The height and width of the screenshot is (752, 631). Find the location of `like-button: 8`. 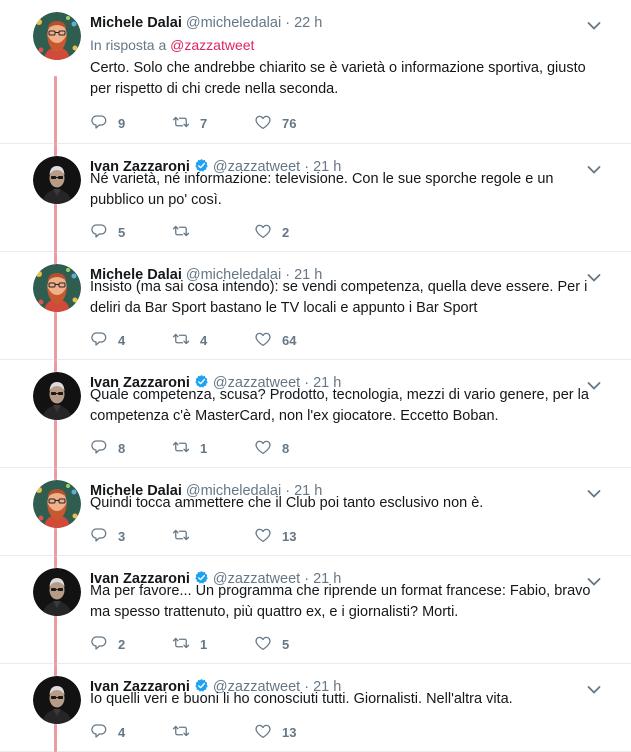

like-button: 8 is located at coordinates (271, 448).